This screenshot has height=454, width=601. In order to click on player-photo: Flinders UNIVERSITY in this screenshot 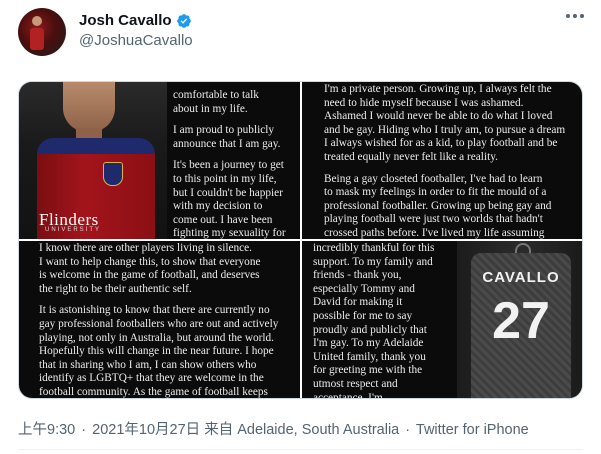, I will do `click(93, 160)`.